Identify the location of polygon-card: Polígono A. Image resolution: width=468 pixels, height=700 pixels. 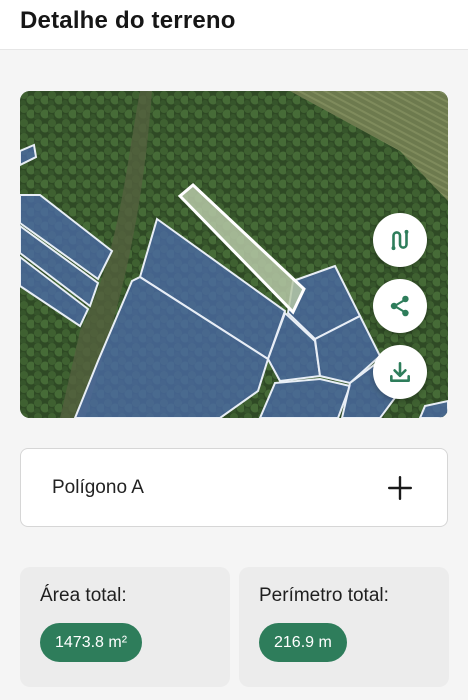
(234, 487).